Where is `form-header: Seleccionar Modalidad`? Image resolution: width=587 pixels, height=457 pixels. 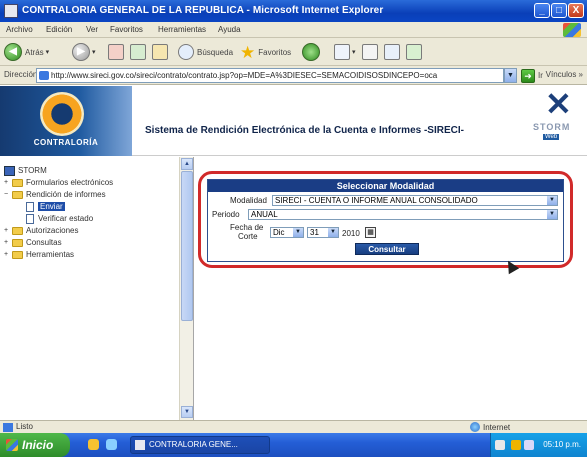
form-header: Seleccionar Modalidad is located at coordinates (385, 186).